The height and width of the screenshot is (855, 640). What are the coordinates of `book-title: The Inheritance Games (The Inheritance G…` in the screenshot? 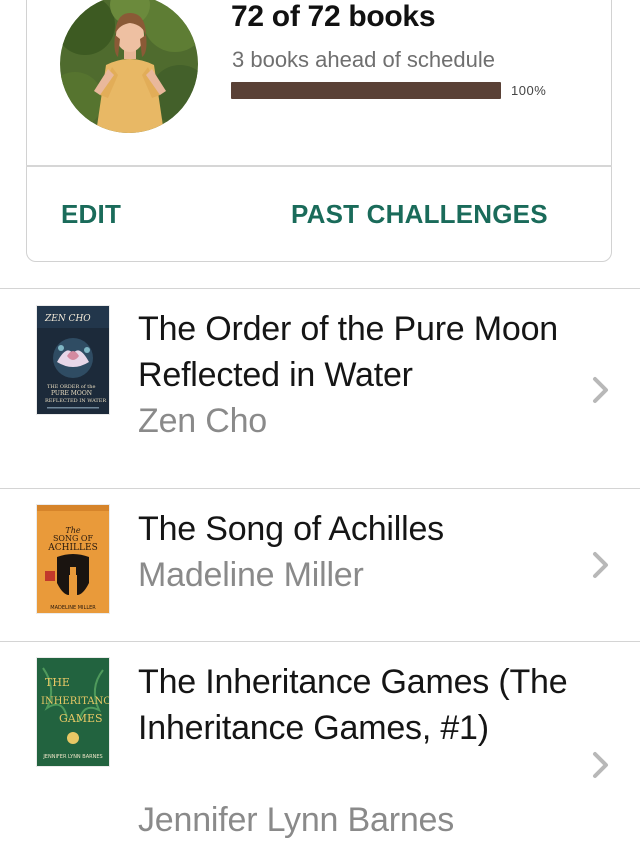 It's located at (353, 705).